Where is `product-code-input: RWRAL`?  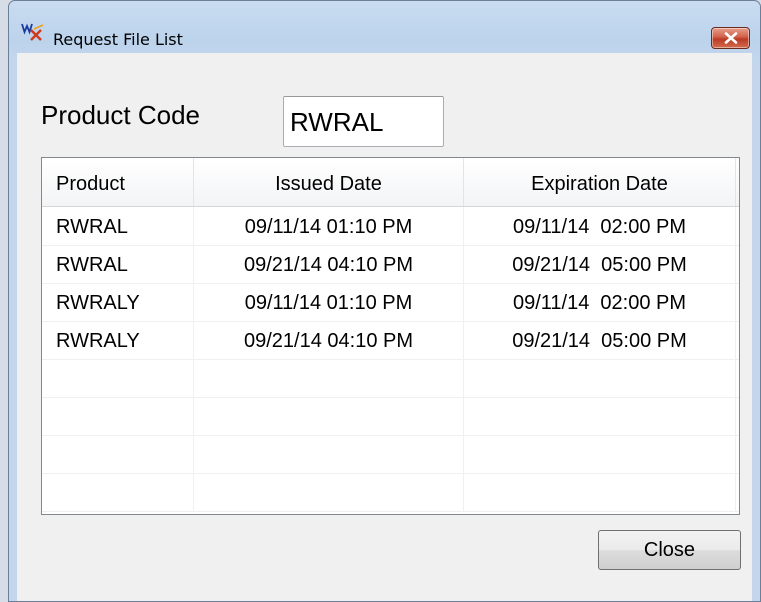 product-code-input: RWRAL is located at coordinates (363, 121).